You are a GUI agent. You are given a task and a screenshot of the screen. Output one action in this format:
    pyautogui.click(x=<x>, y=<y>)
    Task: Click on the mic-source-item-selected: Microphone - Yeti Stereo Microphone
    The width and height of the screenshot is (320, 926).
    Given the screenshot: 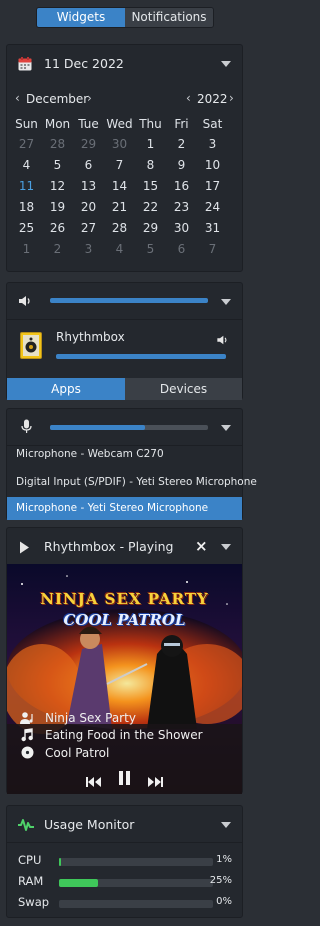 What is the action you would take?
    pyautogui.click(x=124, y=508)
    